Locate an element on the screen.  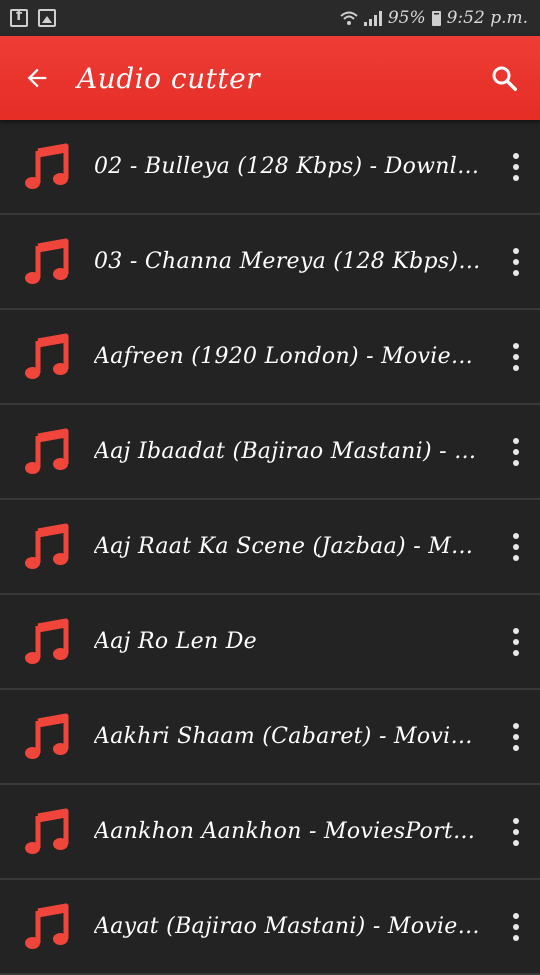
list-item: Aankhon Aankhon - MoviesPort.Com is located at coordinates (270, 832).